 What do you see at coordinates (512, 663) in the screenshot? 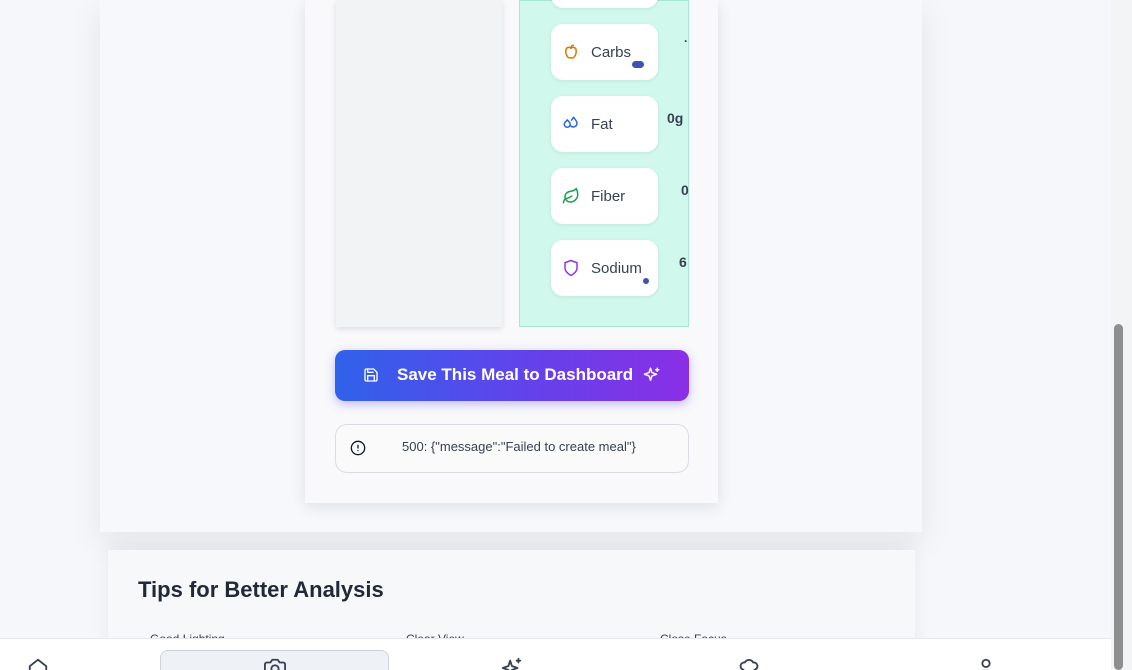
I see `nav-sparkles-icon` at bounding box center [512, 663].